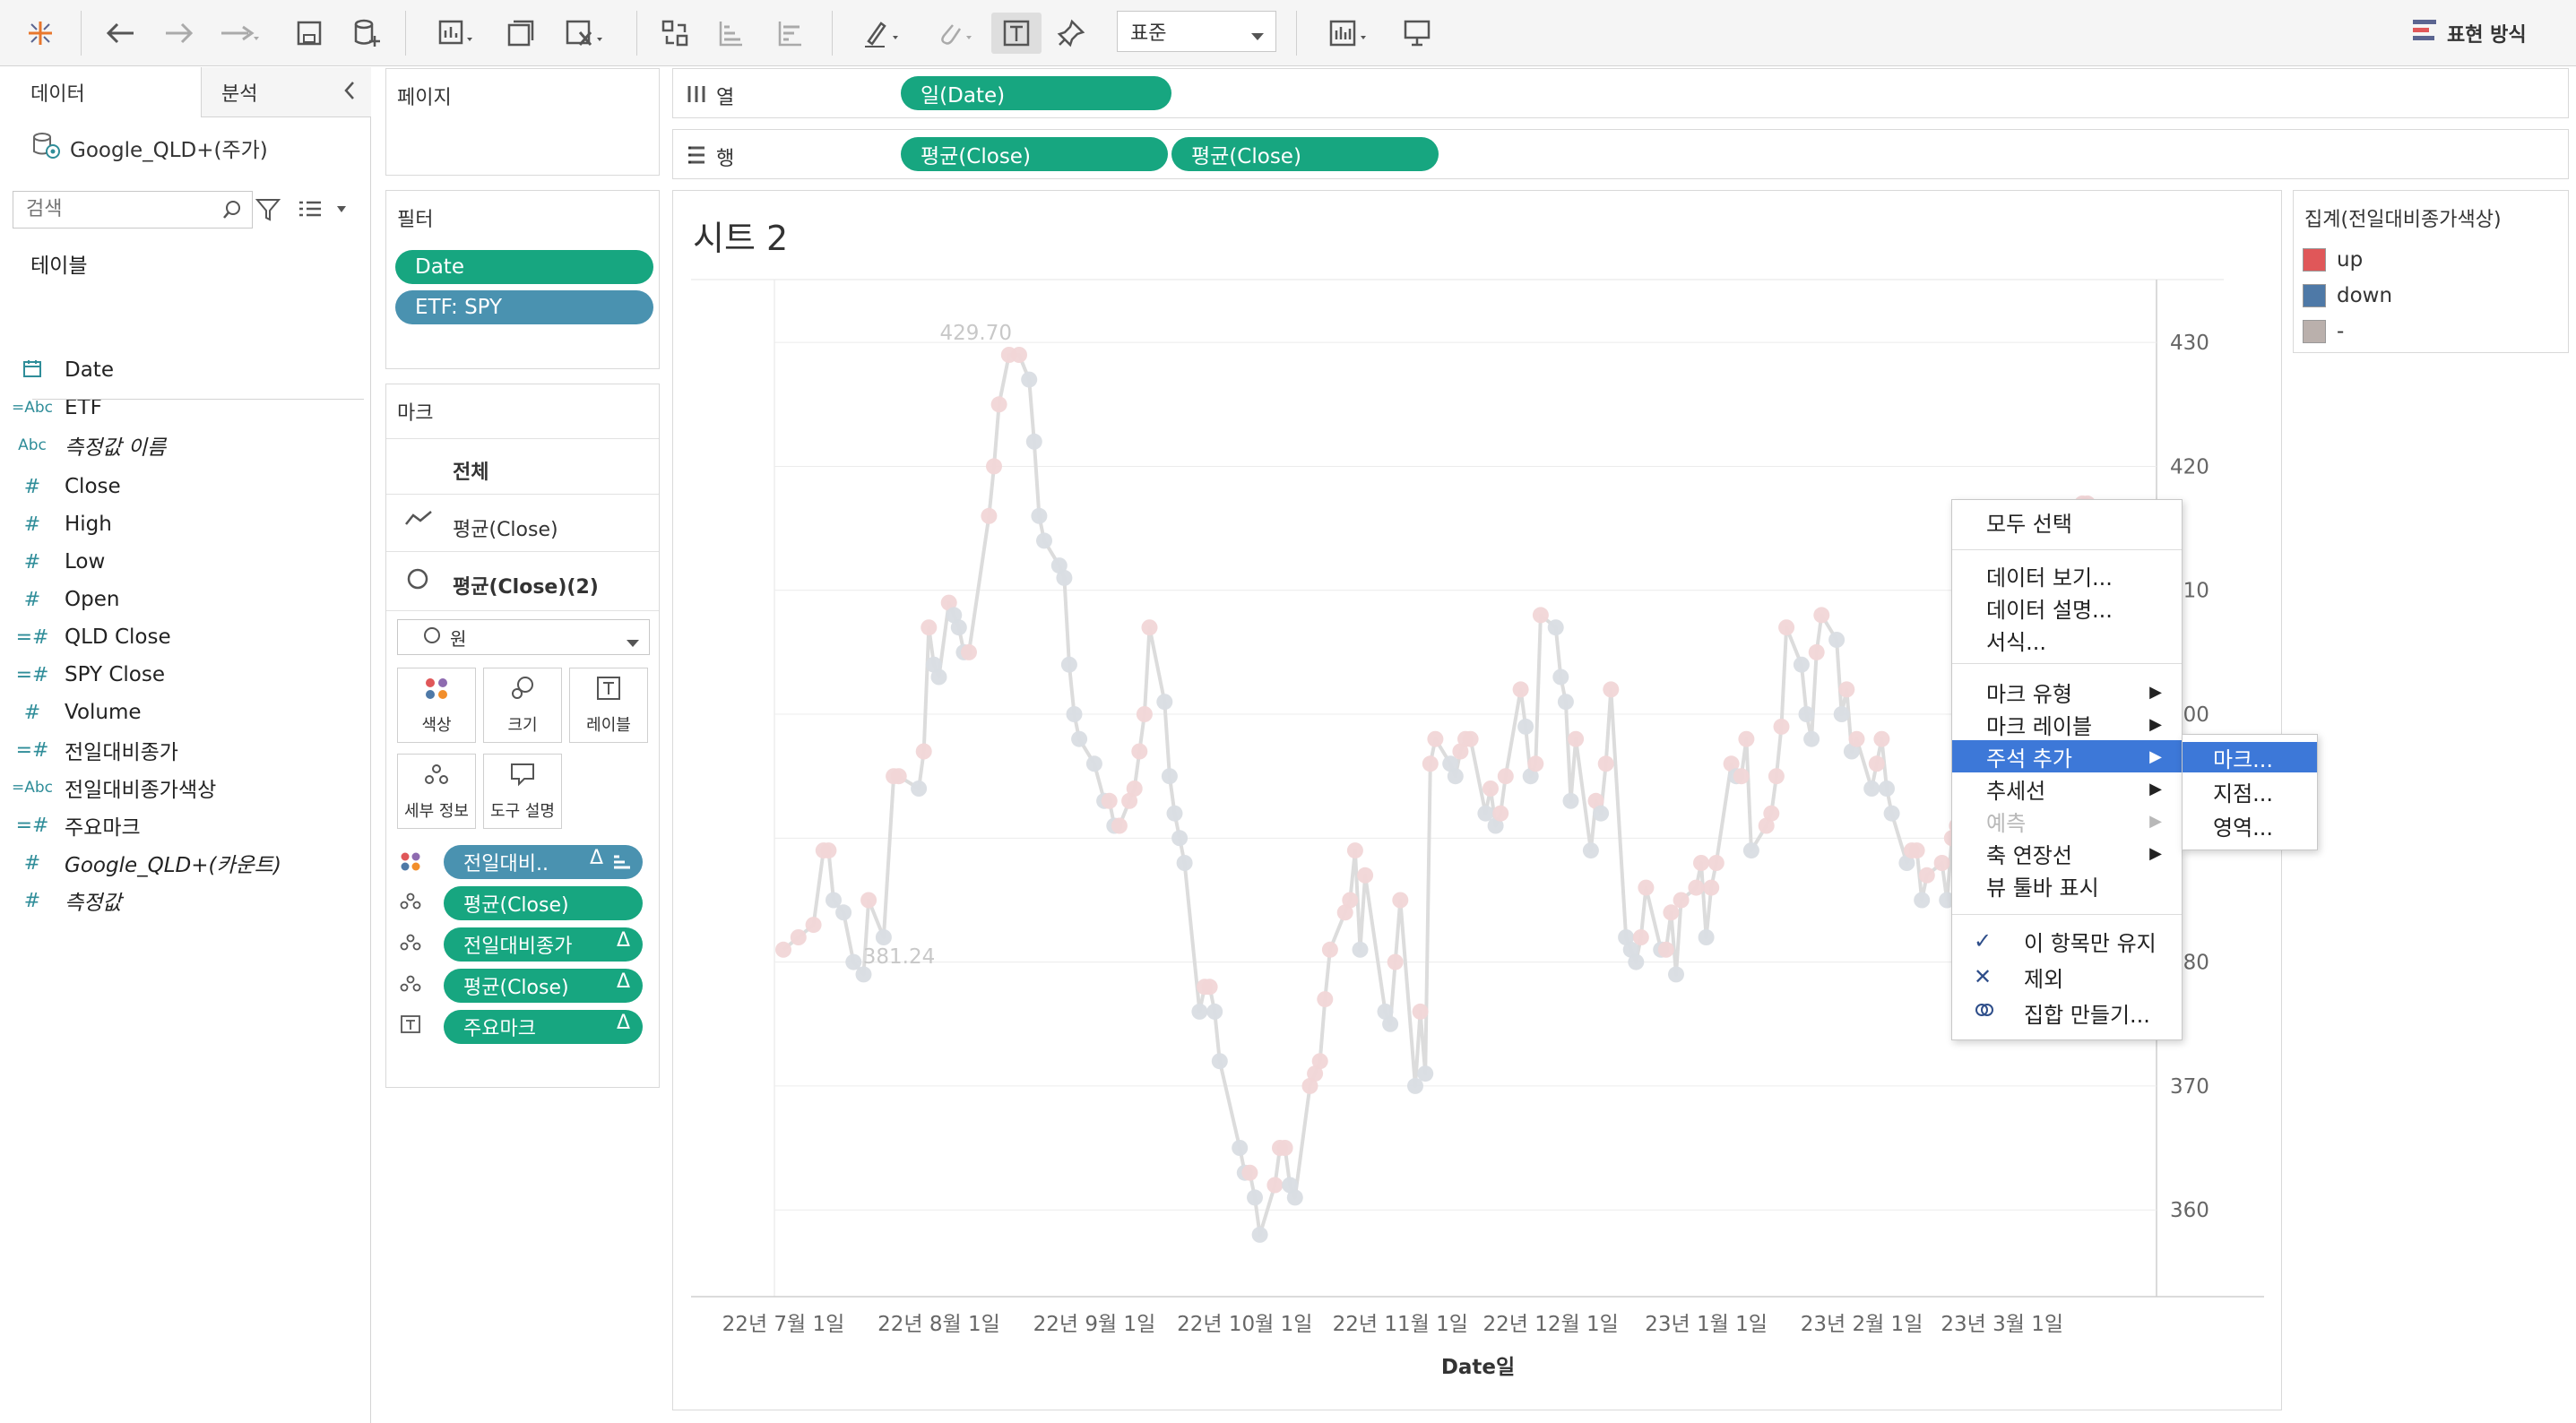 The width and height of the screenshot is (2576, 1423). What do you see at coordinates (185, 524) in the screenshot?
I see `field-item: # High` at bounding box center [185, 524].